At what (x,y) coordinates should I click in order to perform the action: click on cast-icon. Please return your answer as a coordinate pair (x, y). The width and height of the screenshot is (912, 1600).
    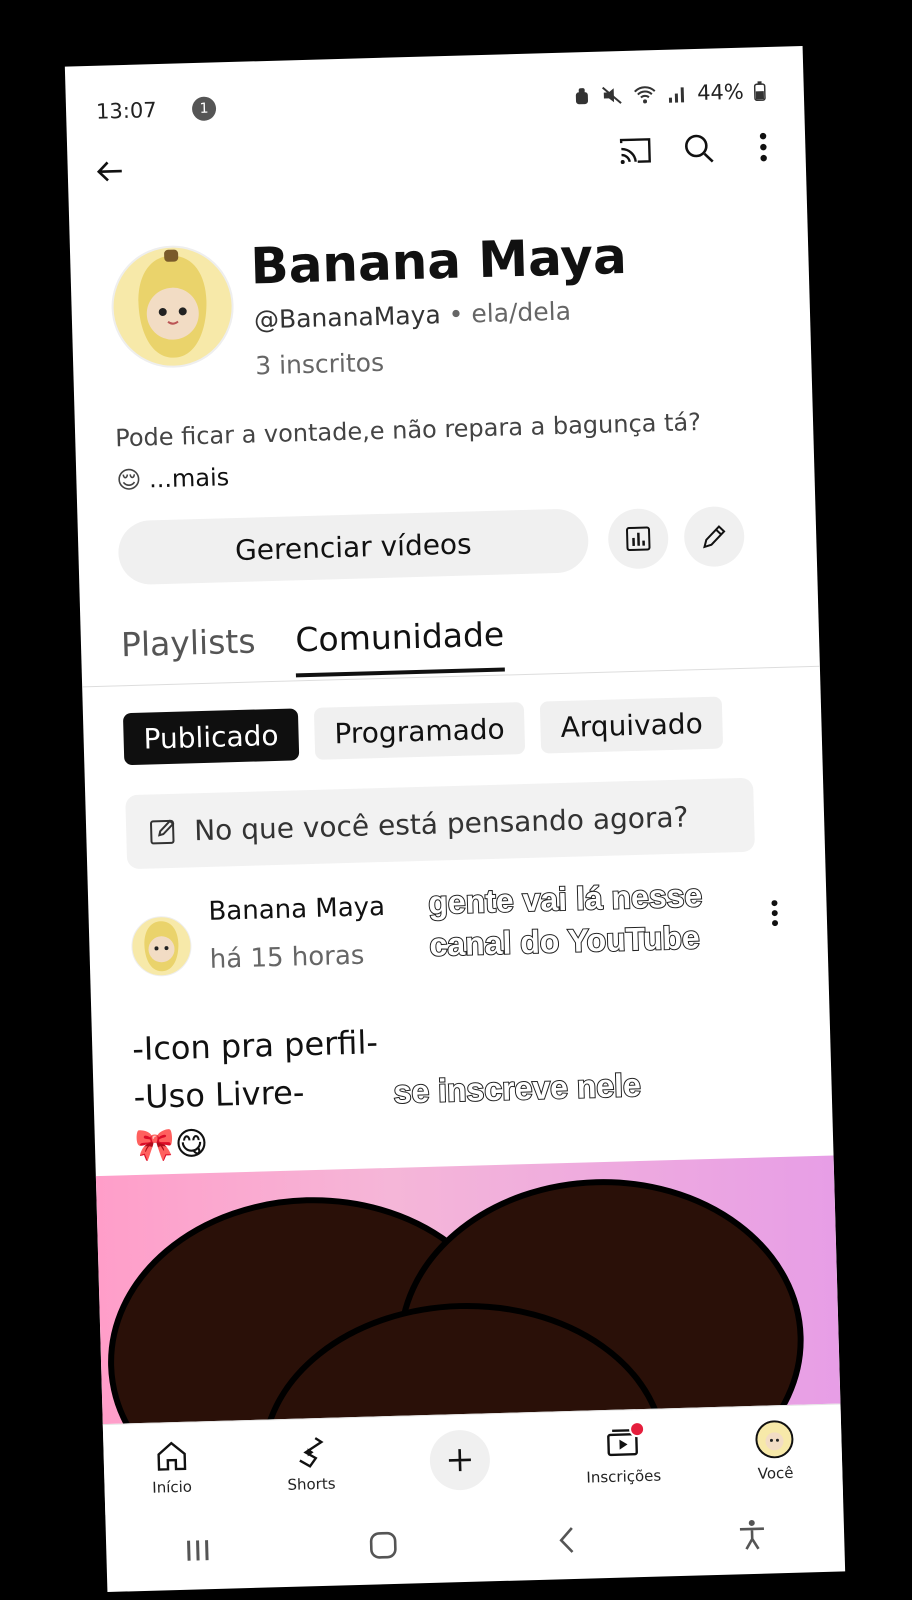
    Looking at the image, I should click on (635, 150).